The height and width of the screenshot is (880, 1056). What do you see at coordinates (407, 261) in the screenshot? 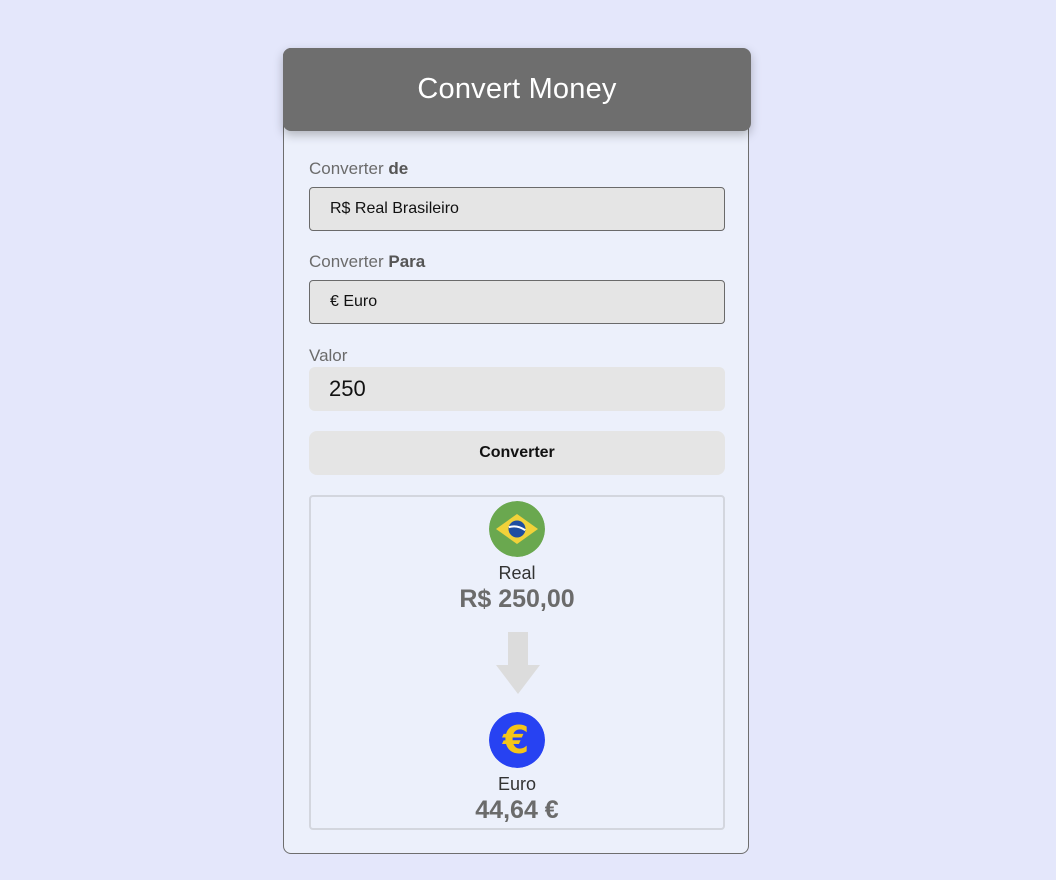
I see `to-label-bold: Para` at bounding box center [407, 261].